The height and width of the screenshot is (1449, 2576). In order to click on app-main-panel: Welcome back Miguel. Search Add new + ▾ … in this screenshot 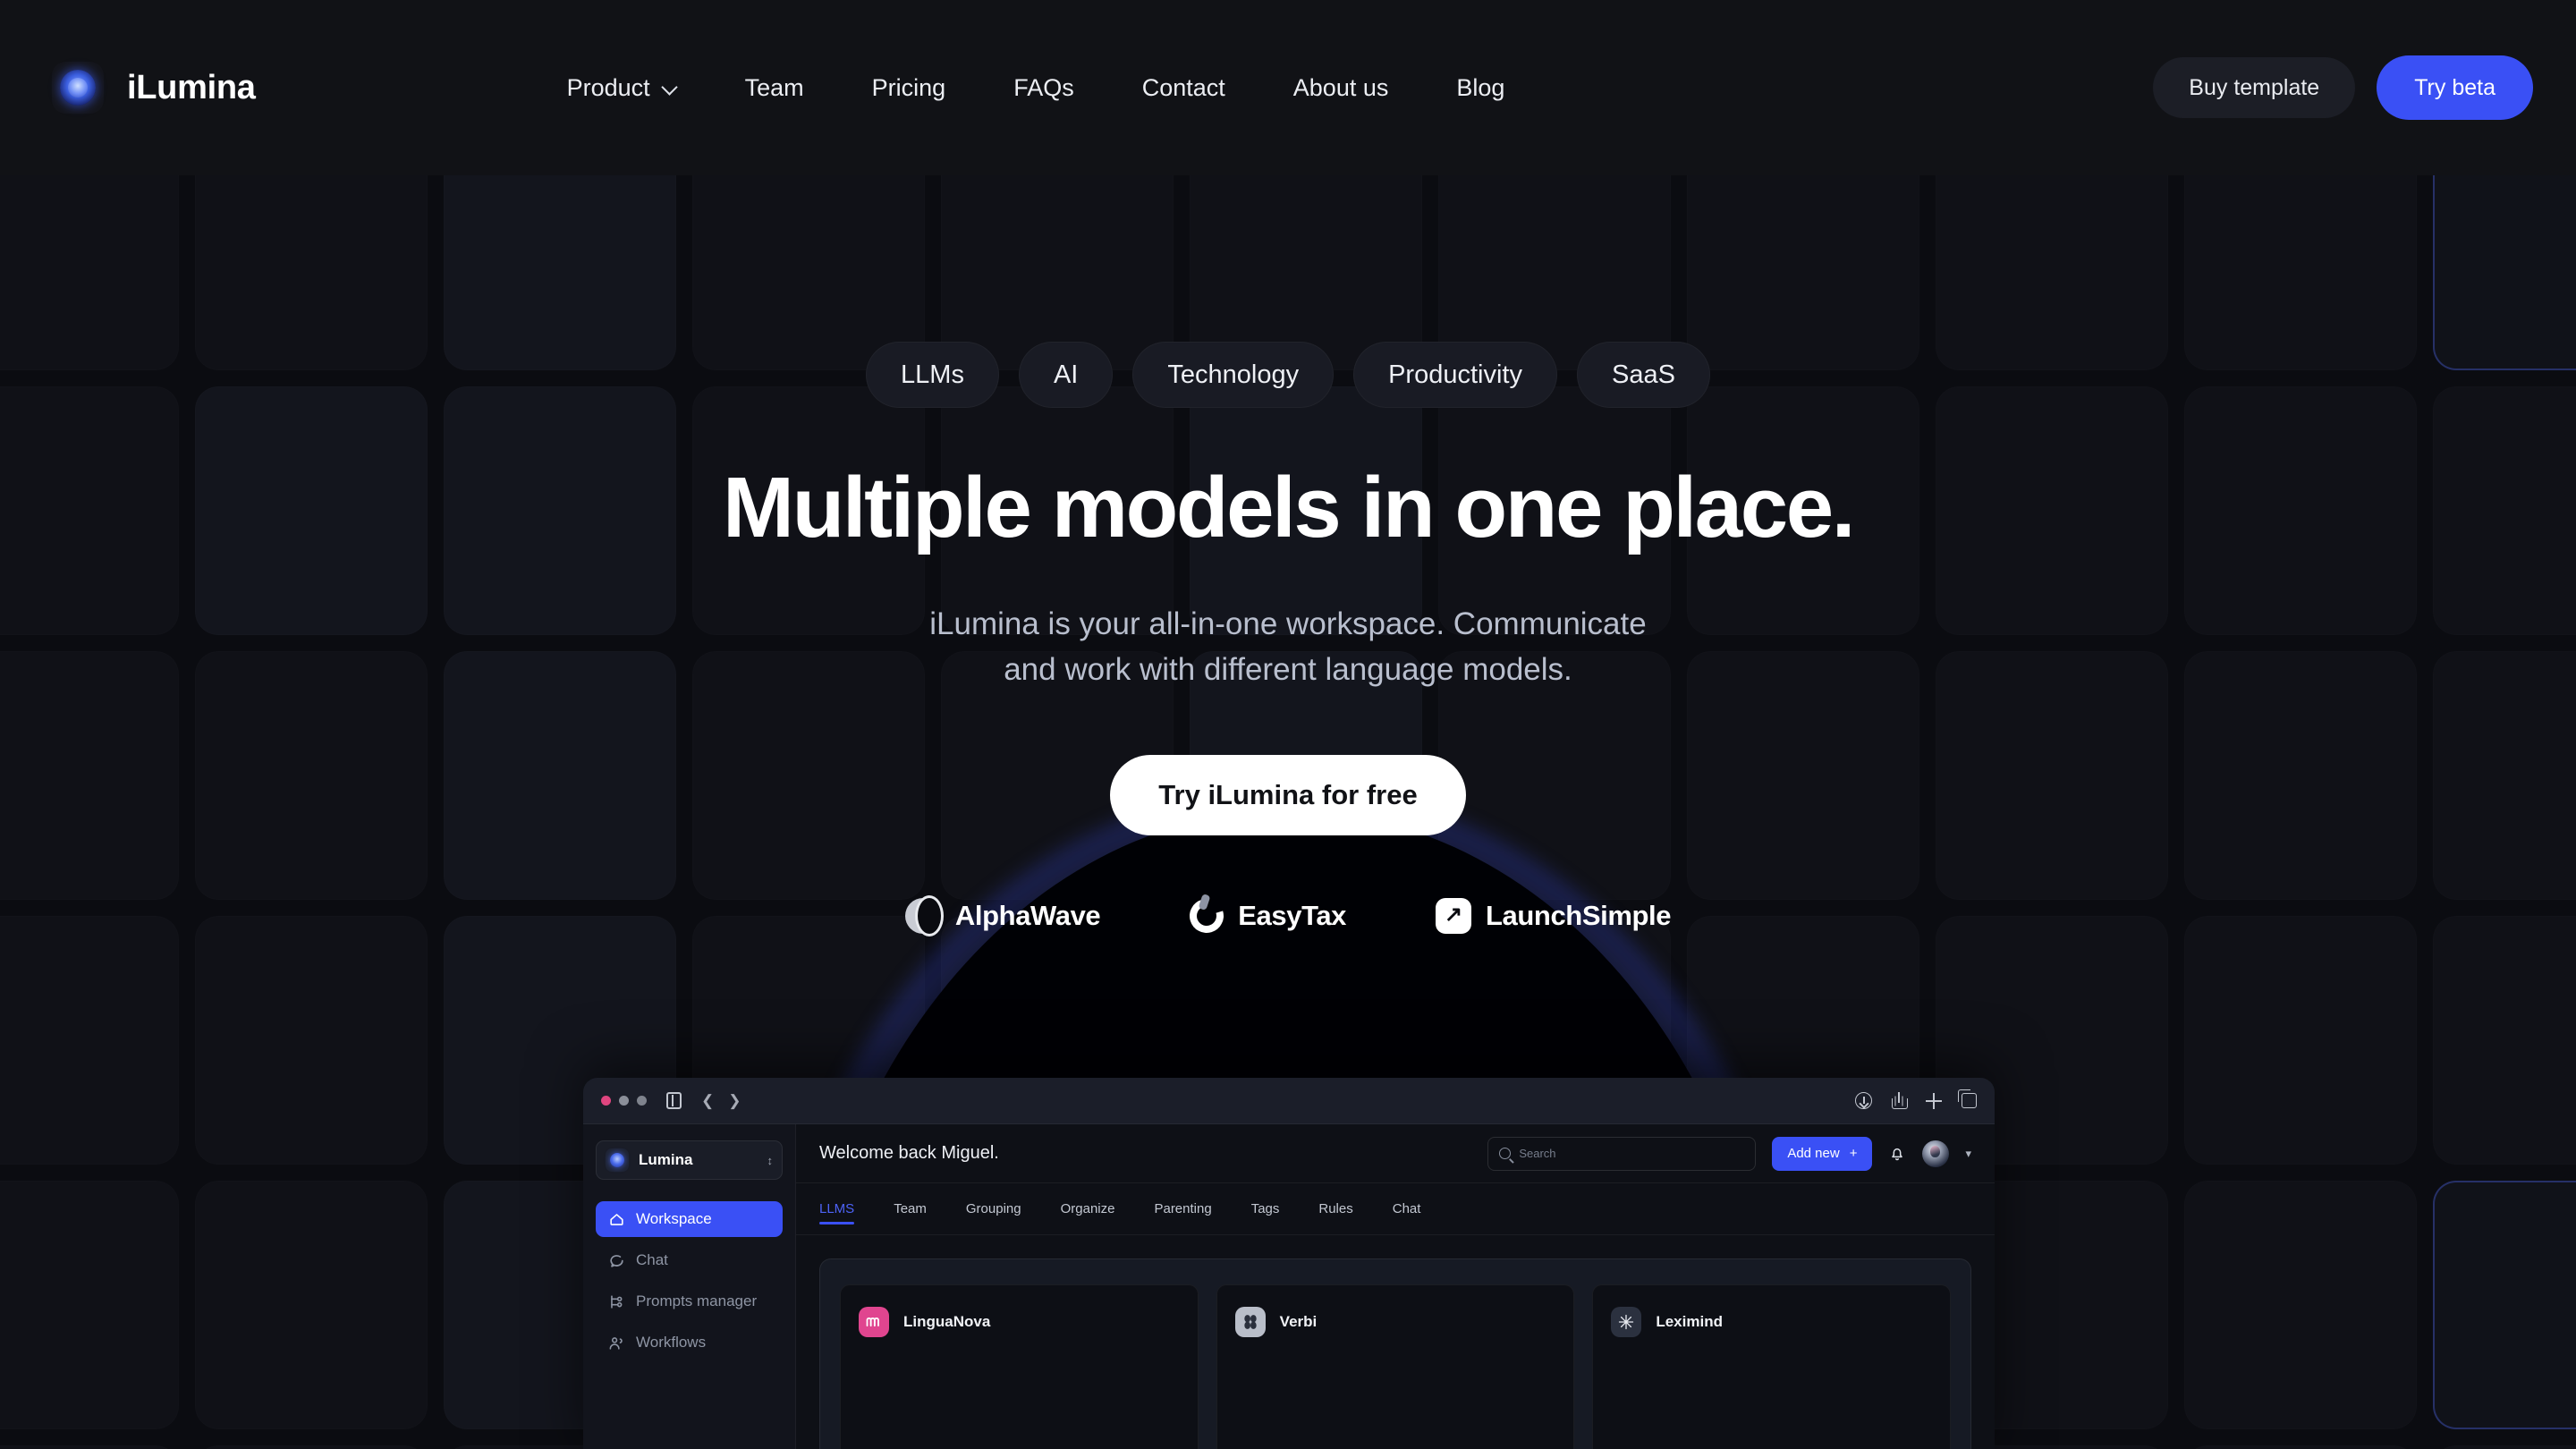, I will do `click(1395, 1286)`.